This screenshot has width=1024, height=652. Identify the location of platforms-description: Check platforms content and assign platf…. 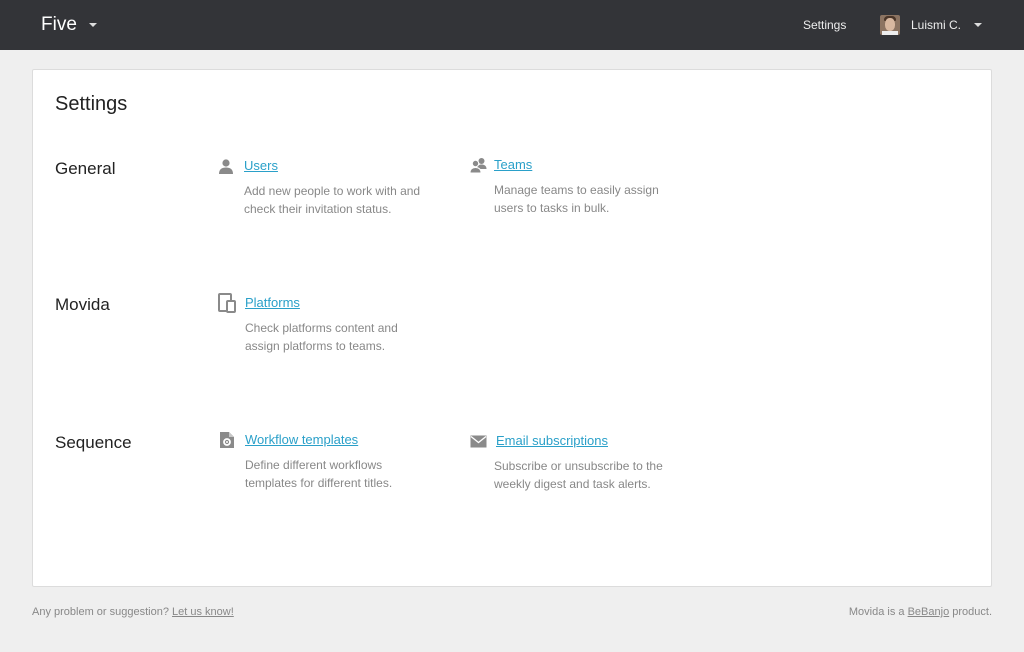
(321, 337).